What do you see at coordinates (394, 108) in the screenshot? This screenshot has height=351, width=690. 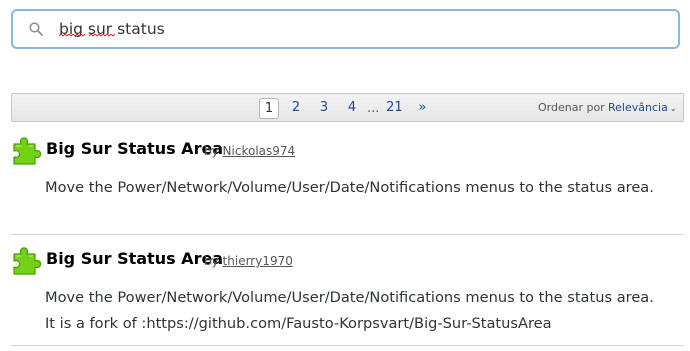 I see `page-last-link: 21` at bounding box center [394, 108].